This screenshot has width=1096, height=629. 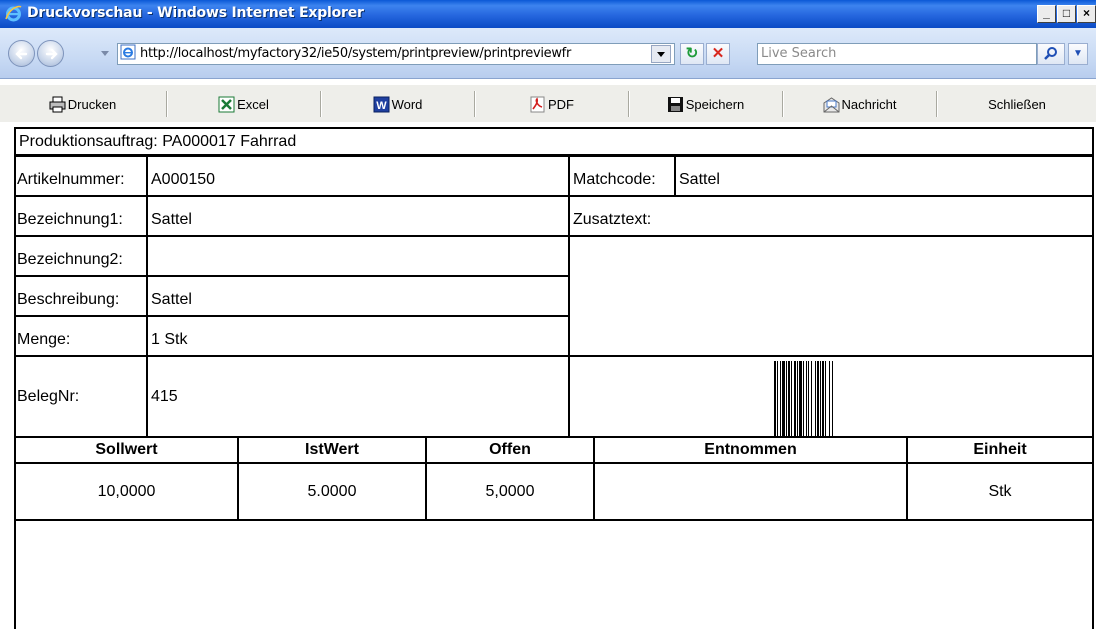 I want to click on search-button, so click(x=1051, y=54).